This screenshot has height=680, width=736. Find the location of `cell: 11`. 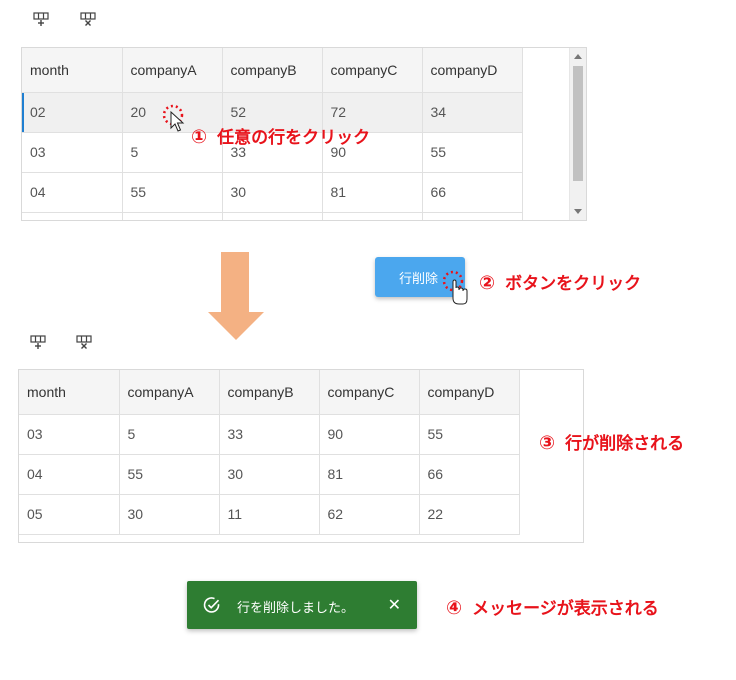

cell: 11 is located at coordinates (269, 514).